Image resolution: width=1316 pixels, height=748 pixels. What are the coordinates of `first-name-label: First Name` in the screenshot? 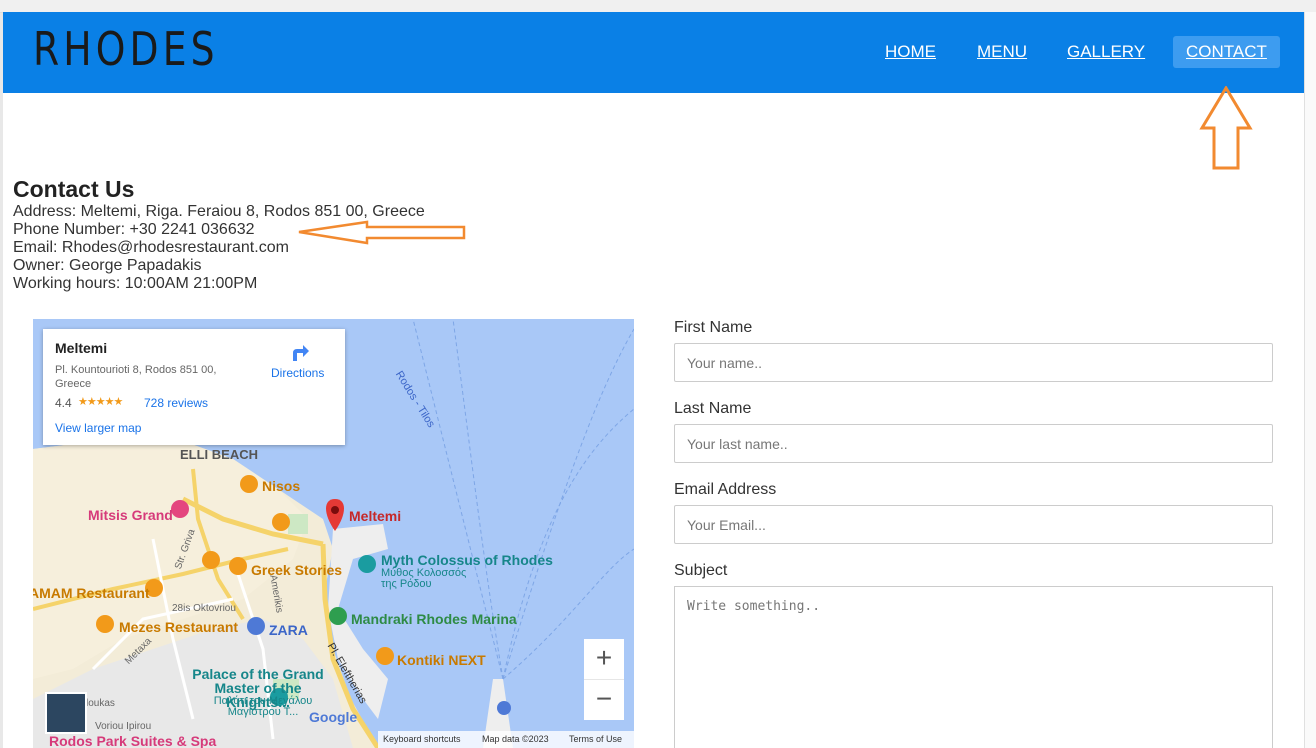 It's located at (713, 327).